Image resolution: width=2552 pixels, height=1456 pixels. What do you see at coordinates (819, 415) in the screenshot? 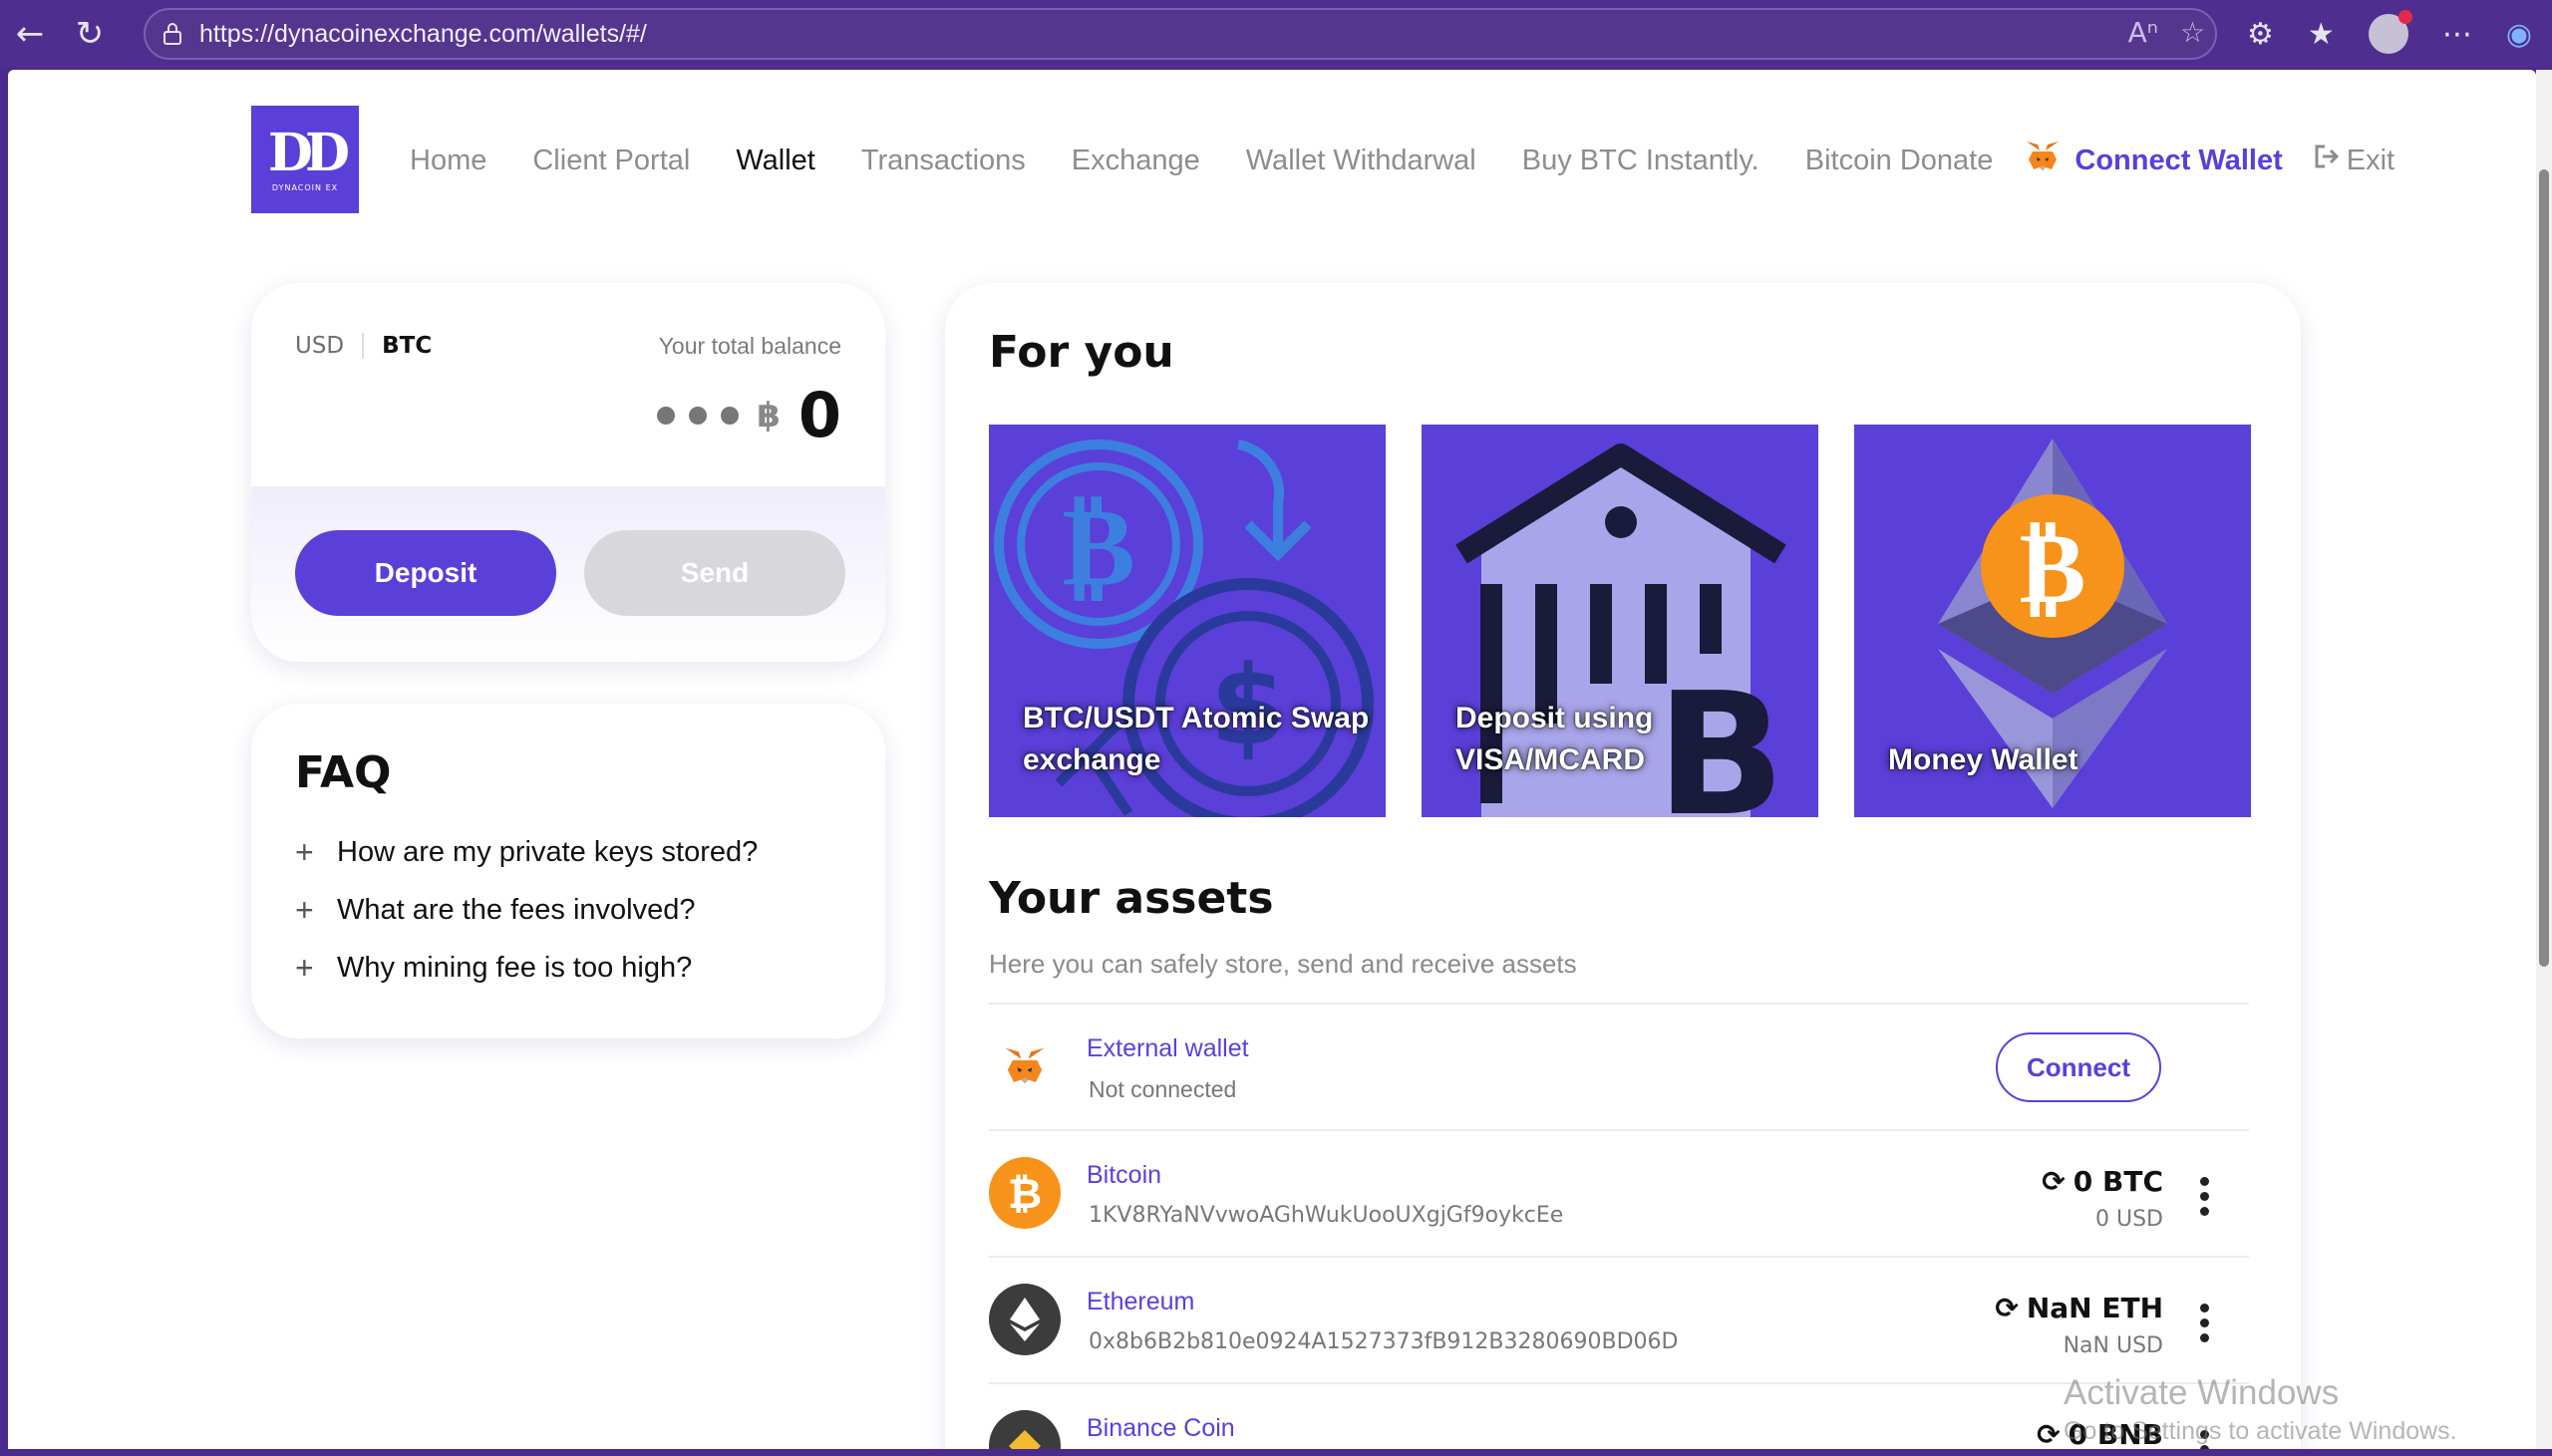
I see `balance-amount: 0` at bounding box center [819, 415].